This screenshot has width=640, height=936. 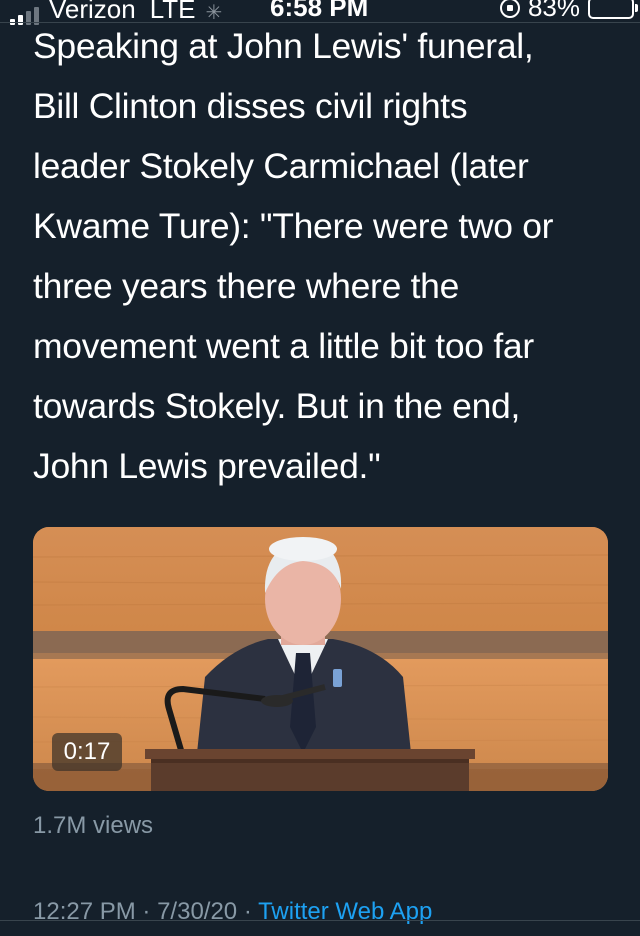 I want to click on tweet-metadata: 12:27 PM · 7/30/20 · Twitter Web App, so click(x=232, y=912).